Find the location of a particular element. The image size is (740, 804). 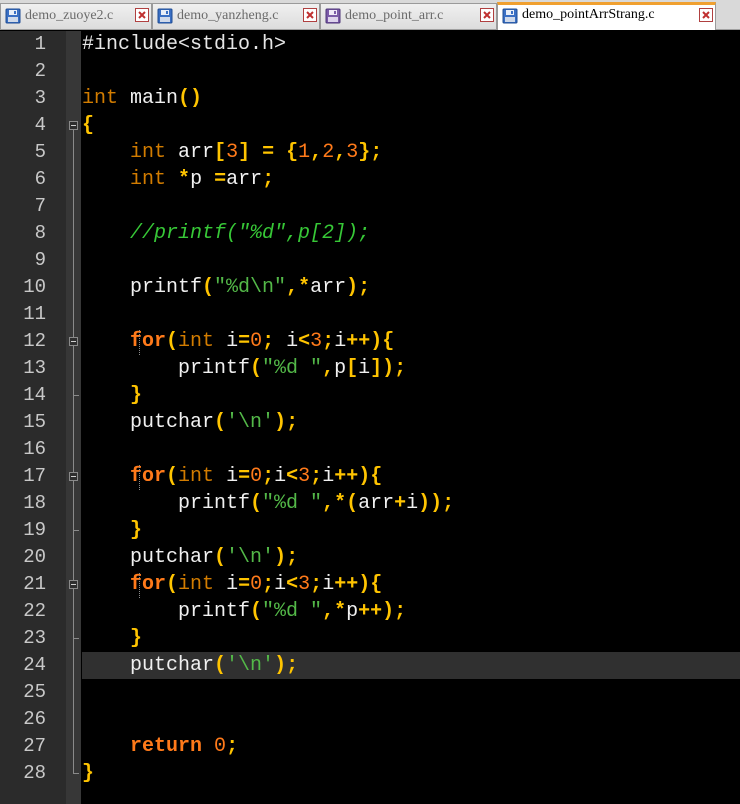

tab-demo-zuoye2-c: demo_zuoye2.c is located at coordinates (76, 16).